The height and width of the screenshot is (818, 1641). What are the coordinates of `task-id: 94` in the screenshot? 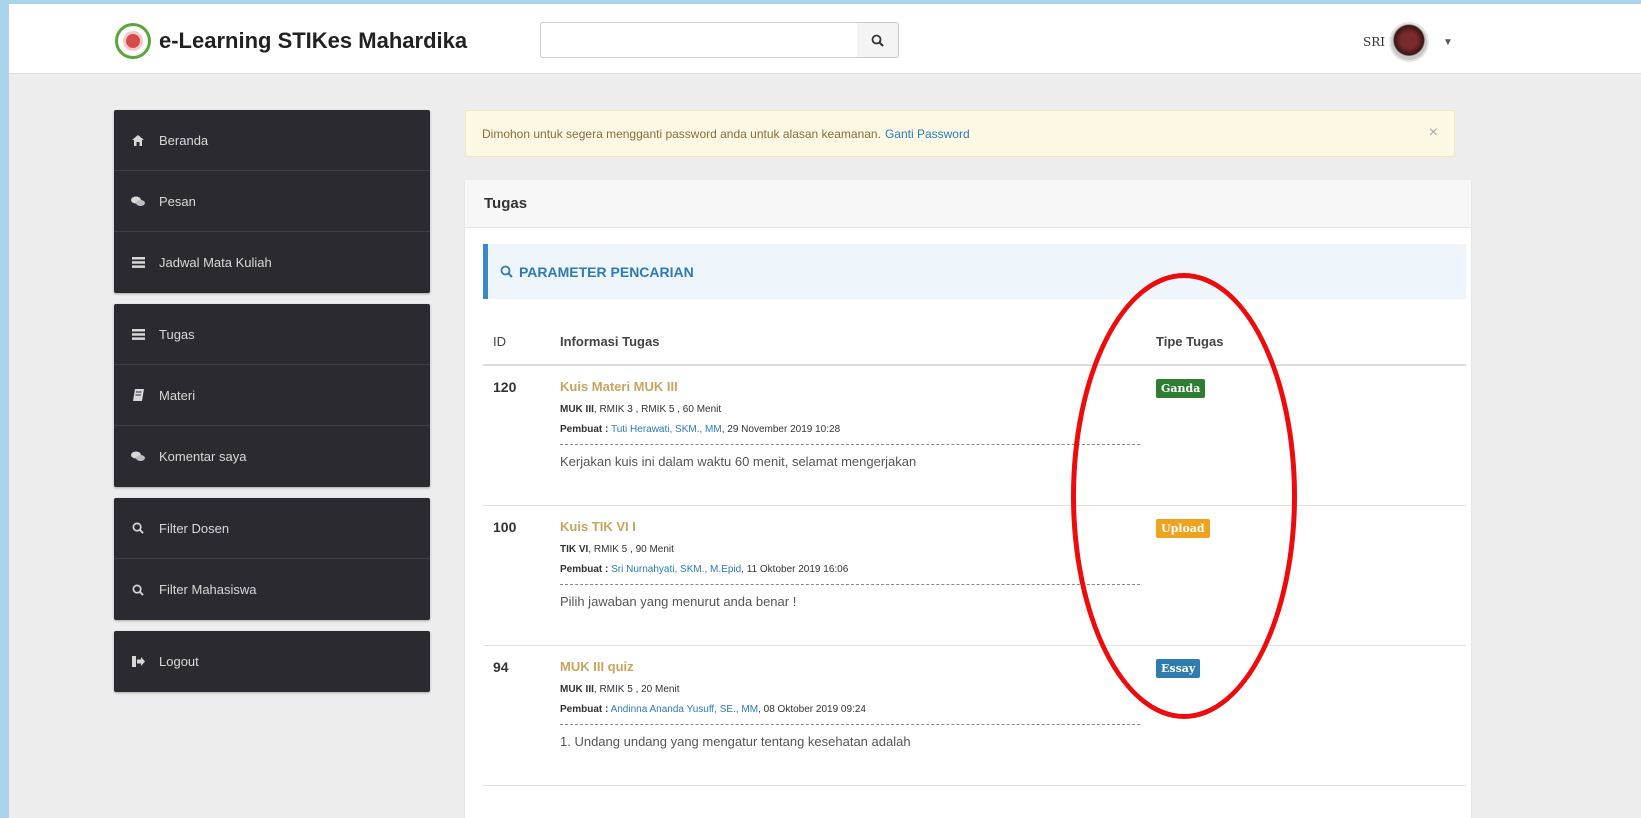 It's located at (501, 667).